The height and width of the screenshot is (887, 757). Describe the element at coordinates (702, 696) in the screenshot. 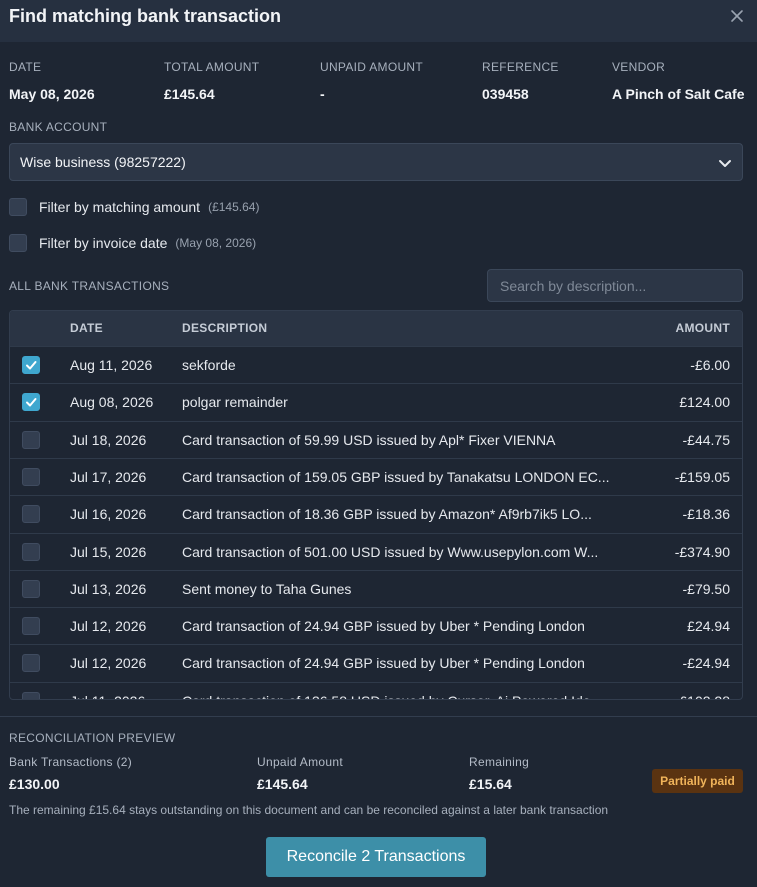

I see `row-amount: -£102.28` at that location.